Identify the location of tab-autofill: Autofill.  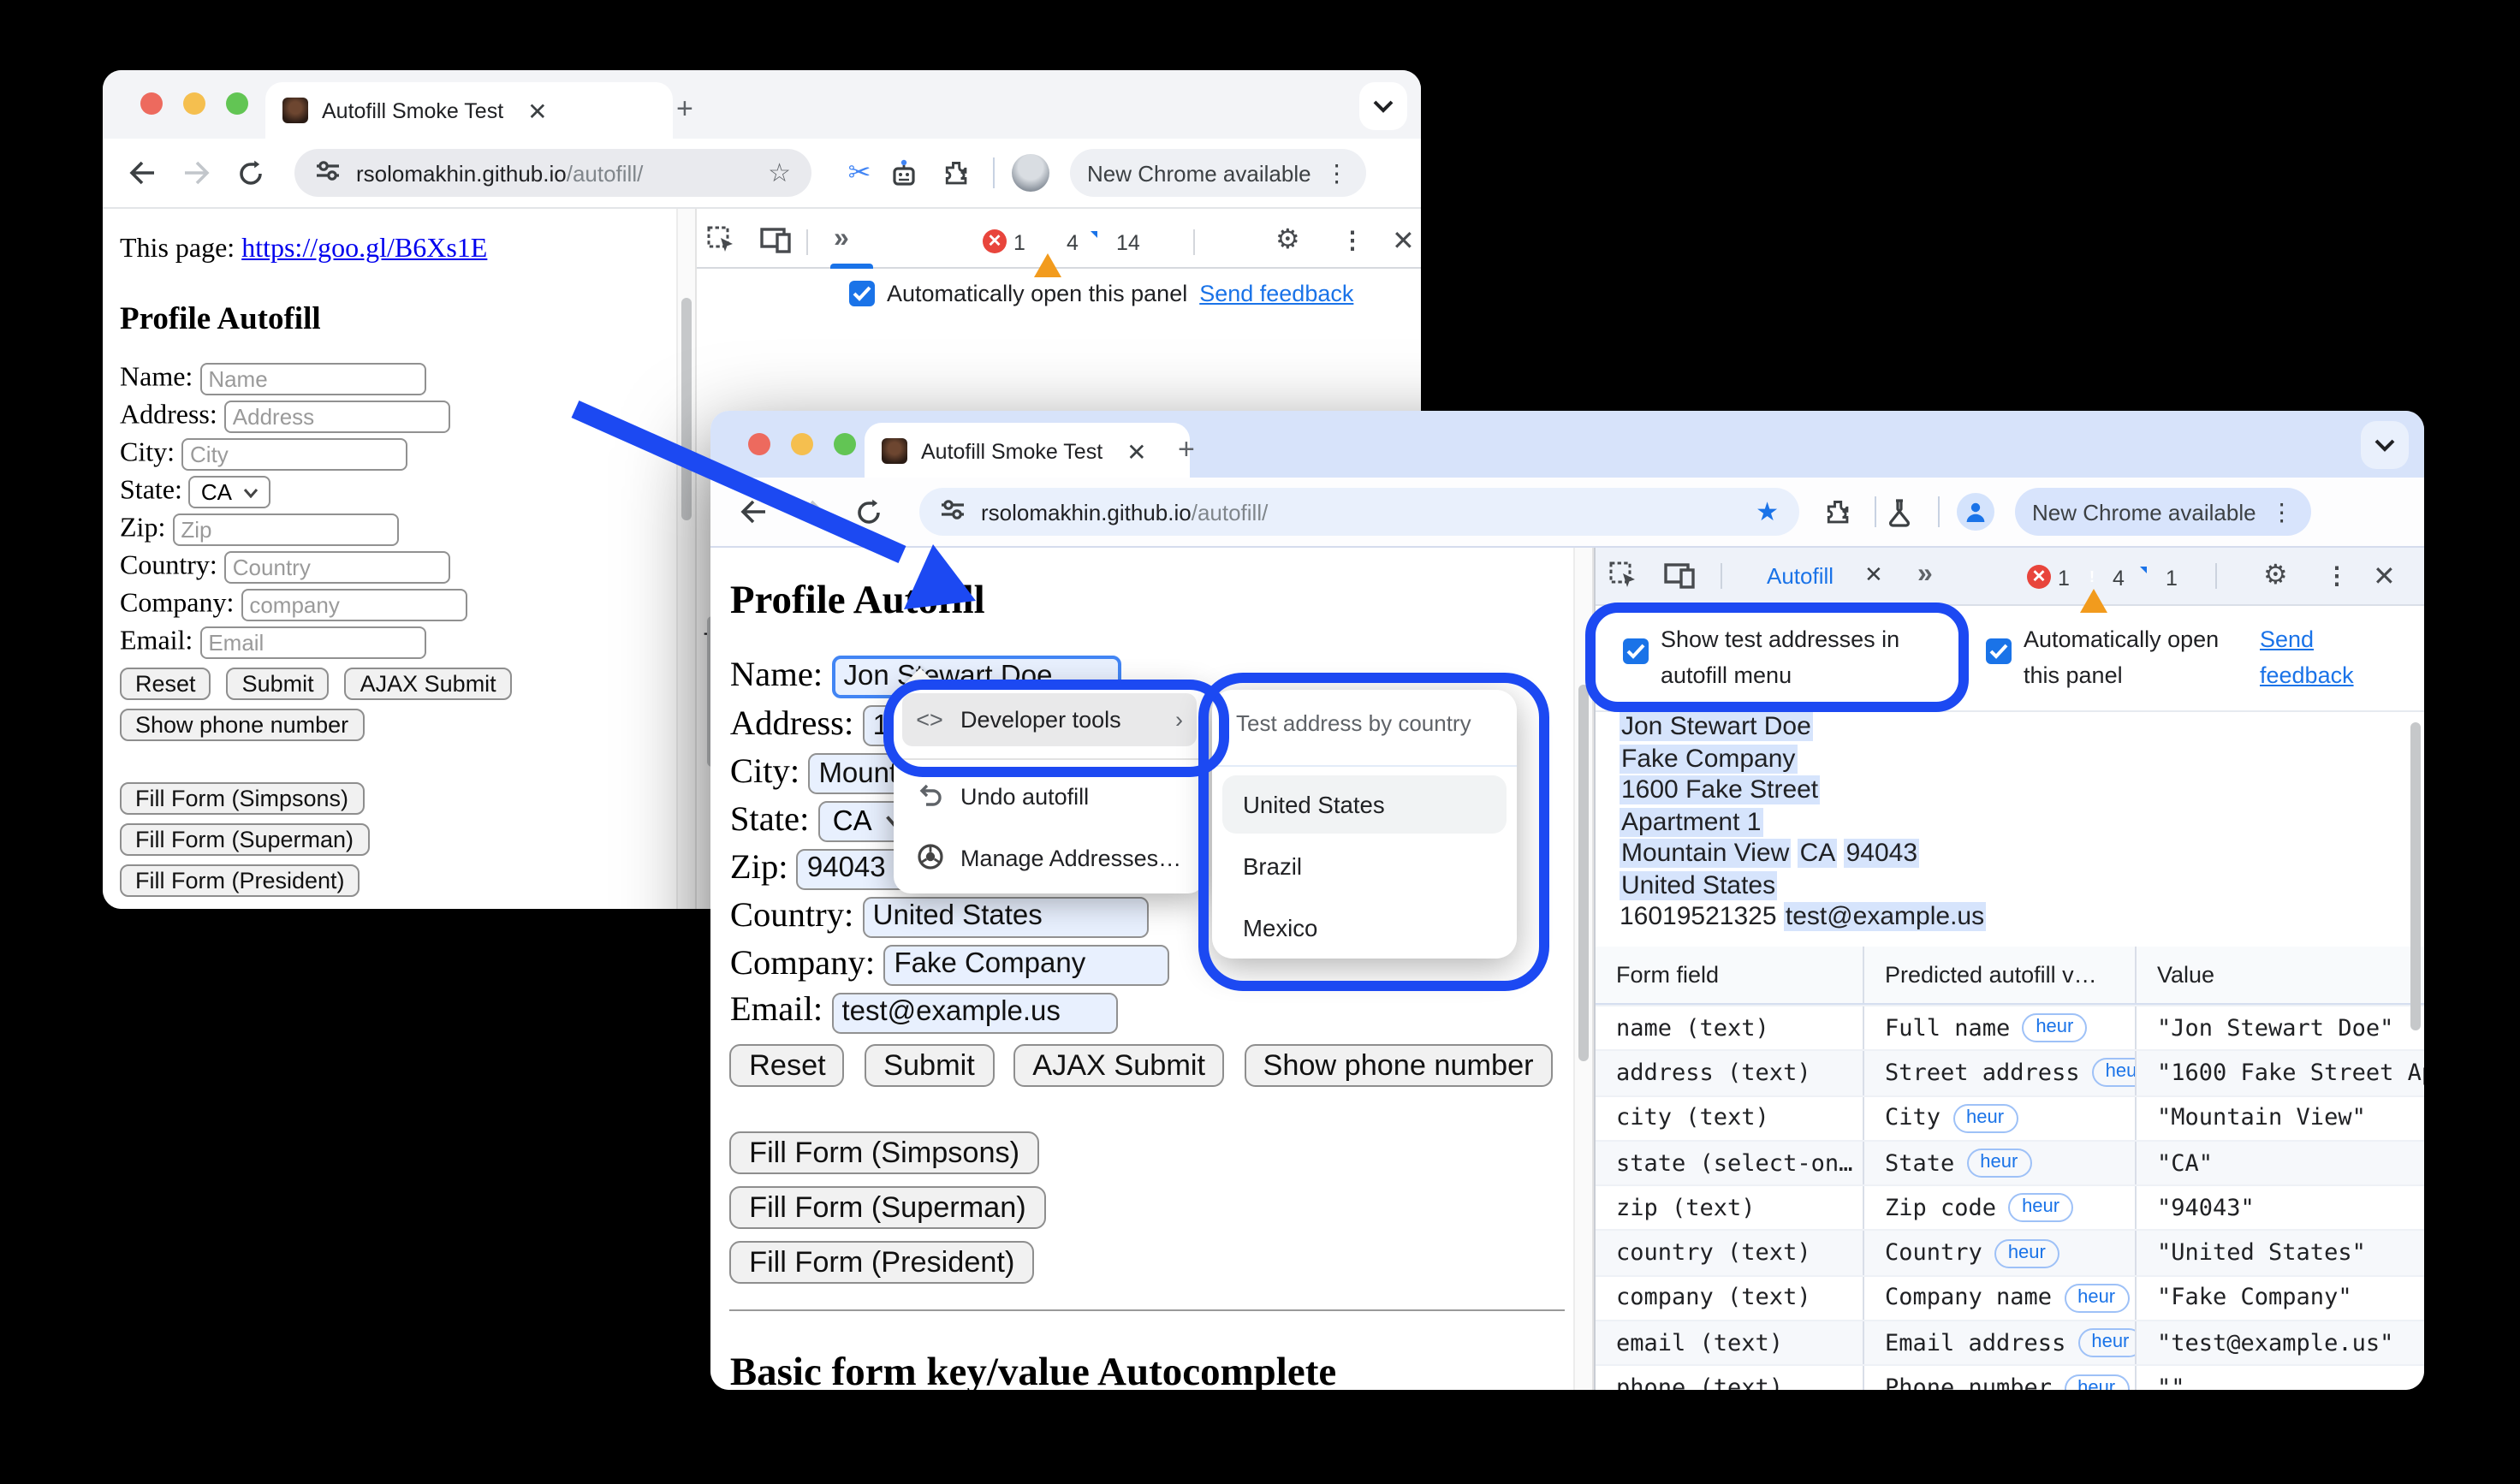
(1800, 576).